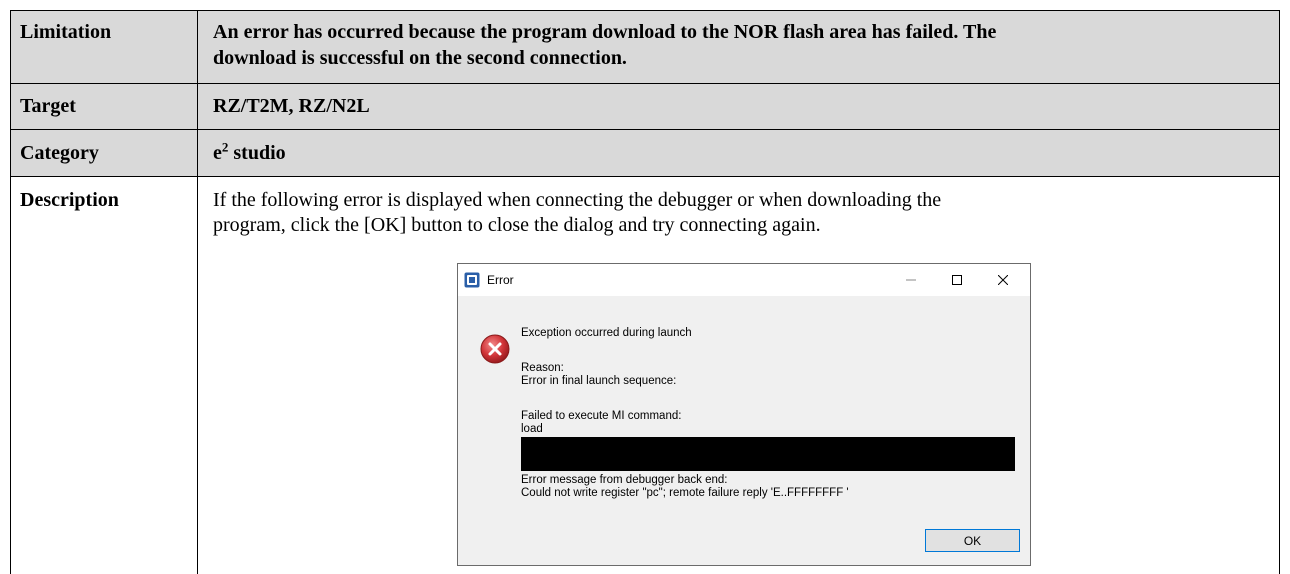  Describe the element at coordinates (217, 153) in the screenshot. I see `category-value-base: e` at that location.